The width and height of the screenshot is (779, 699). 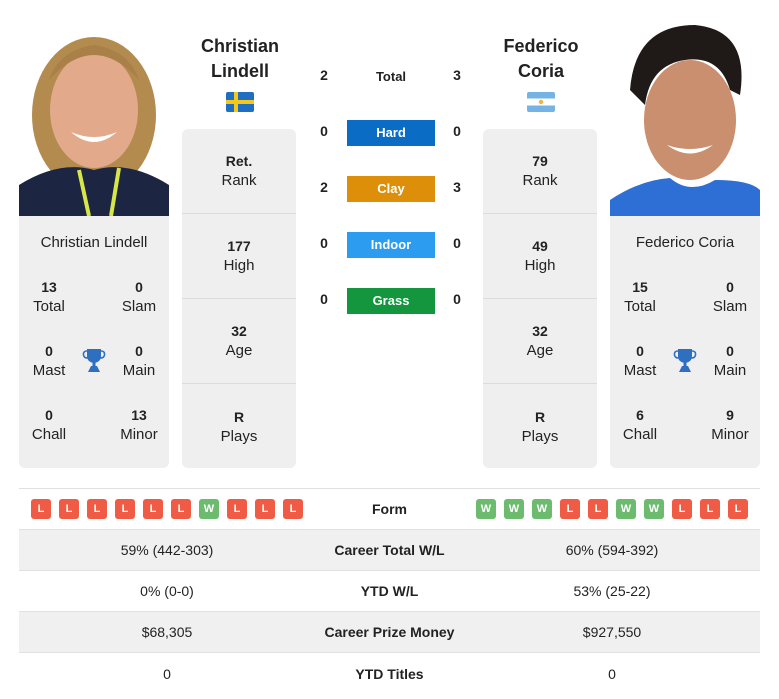 I want to click on form-label: Form, so click(x=389, y=509).